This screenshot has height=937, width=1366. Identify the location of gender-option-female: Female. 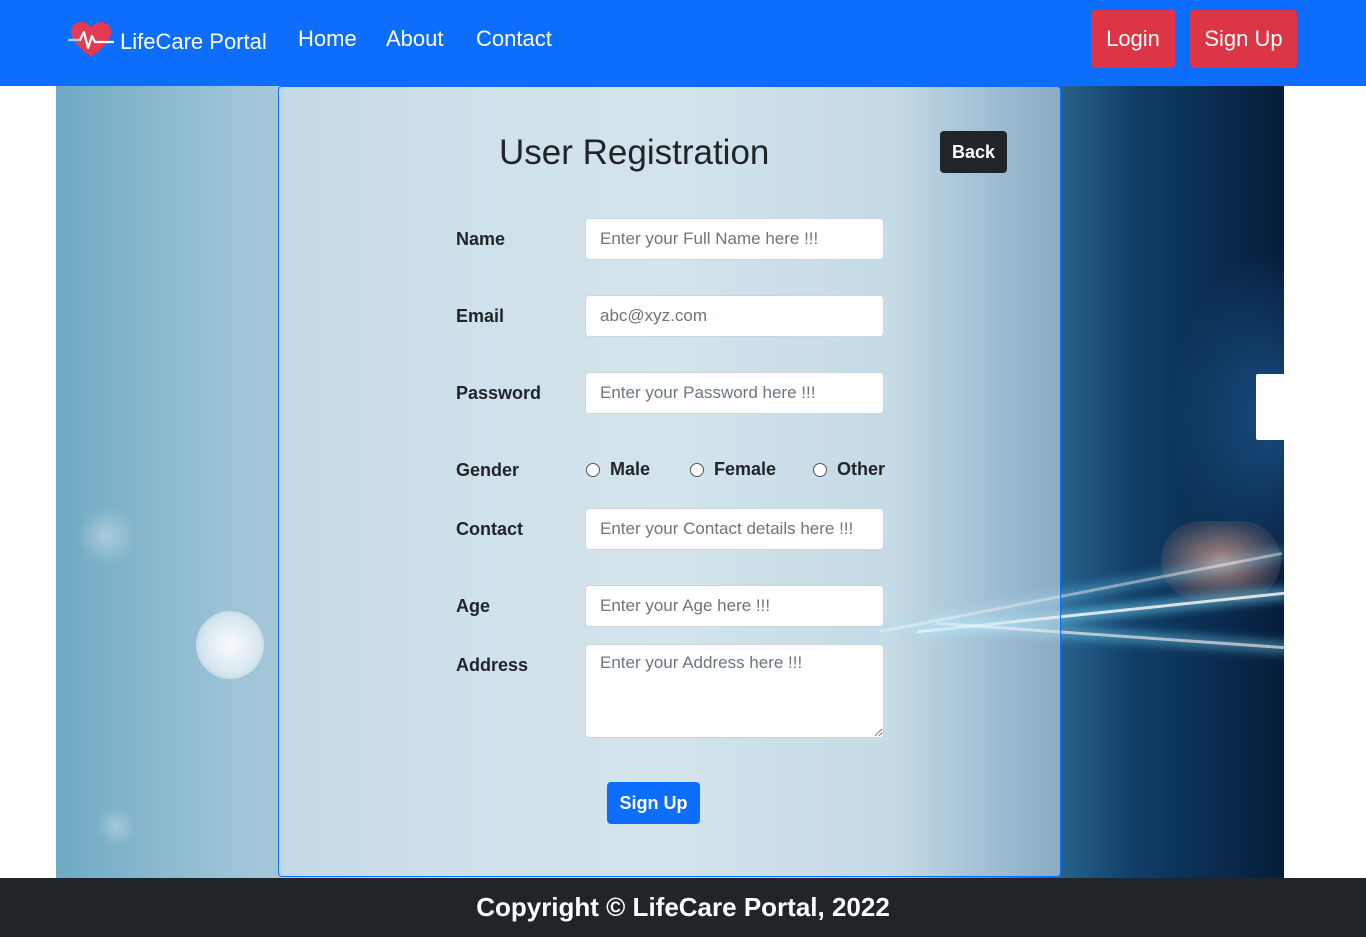
(733, 469).